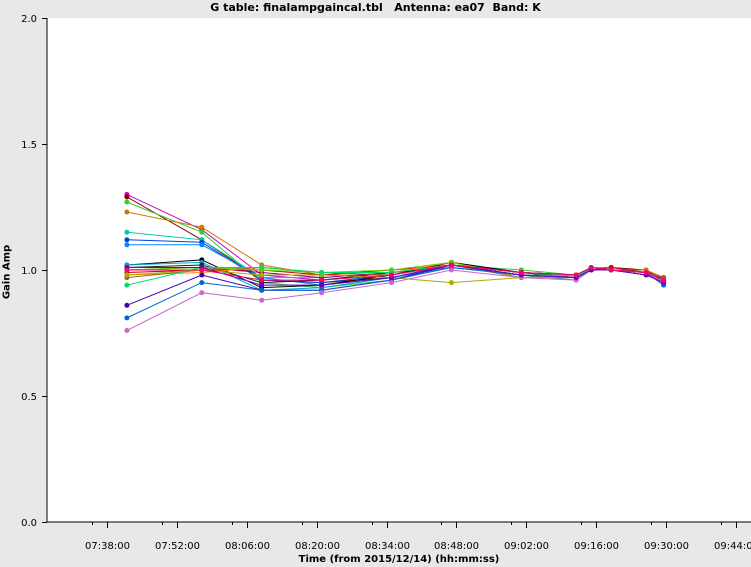 The image size is (751, 567). I want to click on y-tick-label: 1.5, so click(29, 145).